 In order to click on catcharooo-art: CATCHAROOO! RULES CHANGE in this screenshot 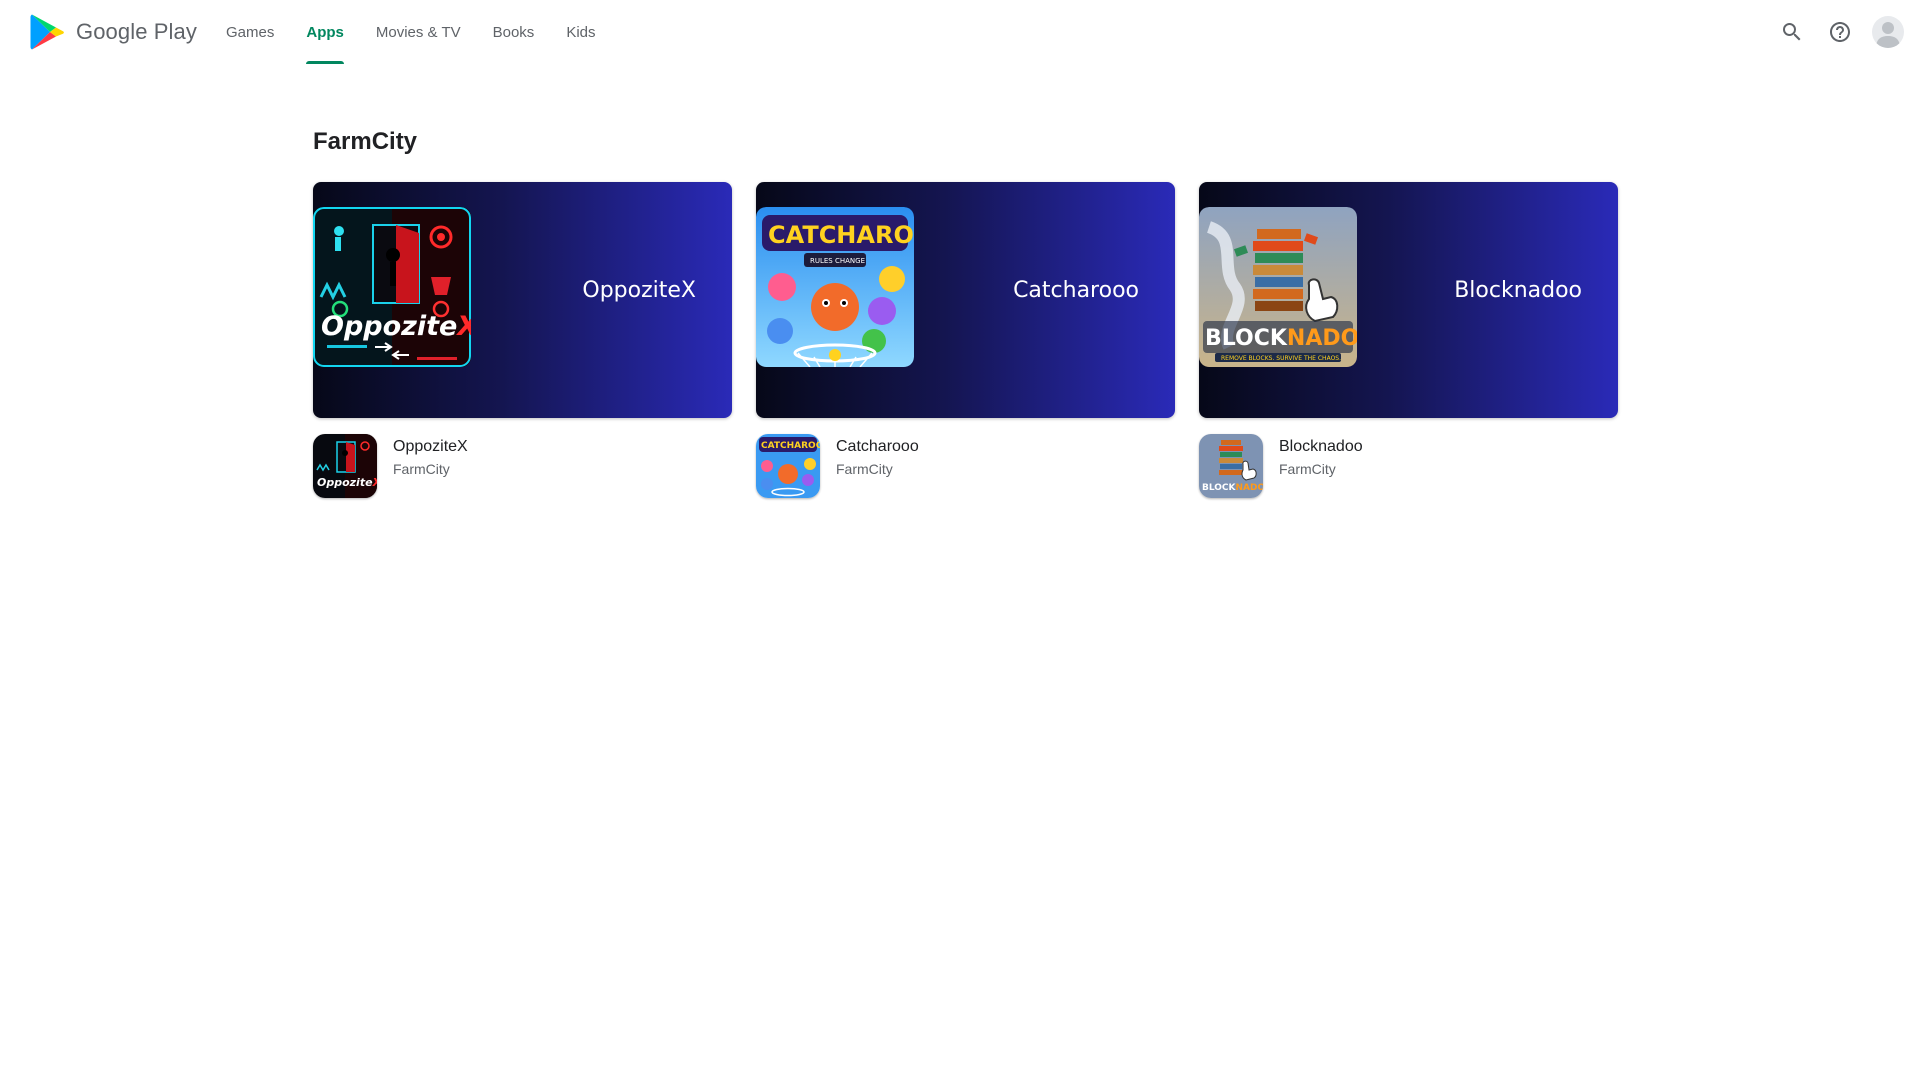, I will do `click(835, 287)`.